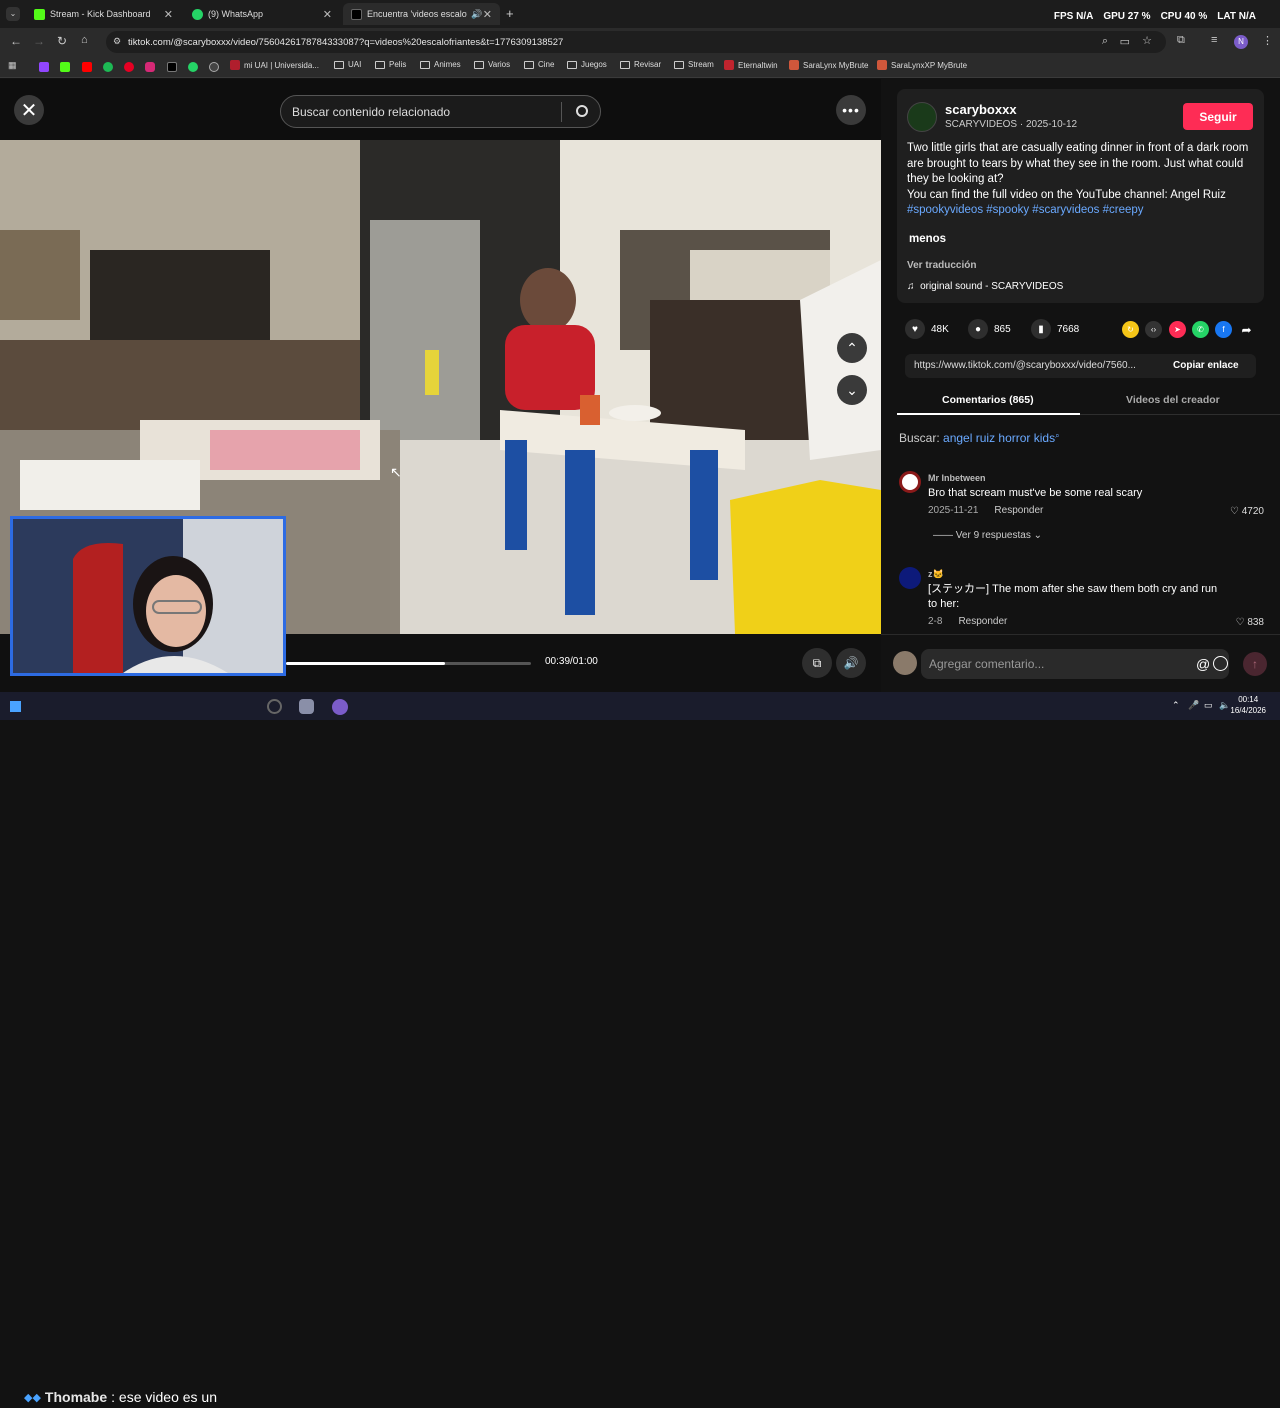 This screenshot has height=1408, width=1280. What do you see at coordinates (1203, 664) in the screenshot?
I see `mention-icon: @` at bounding box center [1203, 664].